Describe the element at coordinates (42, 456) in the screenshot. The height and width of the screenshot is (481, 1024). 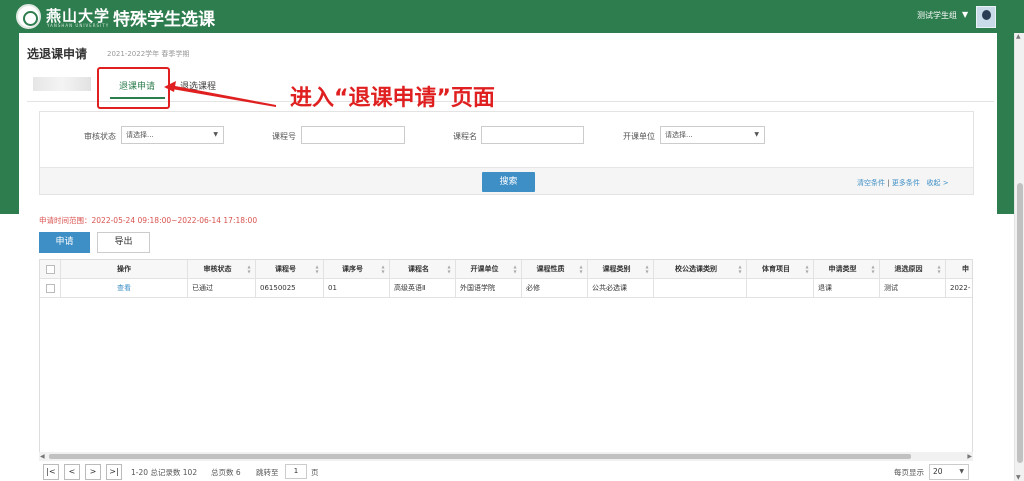
I see `scroll-left-icon: ◀` at that location.